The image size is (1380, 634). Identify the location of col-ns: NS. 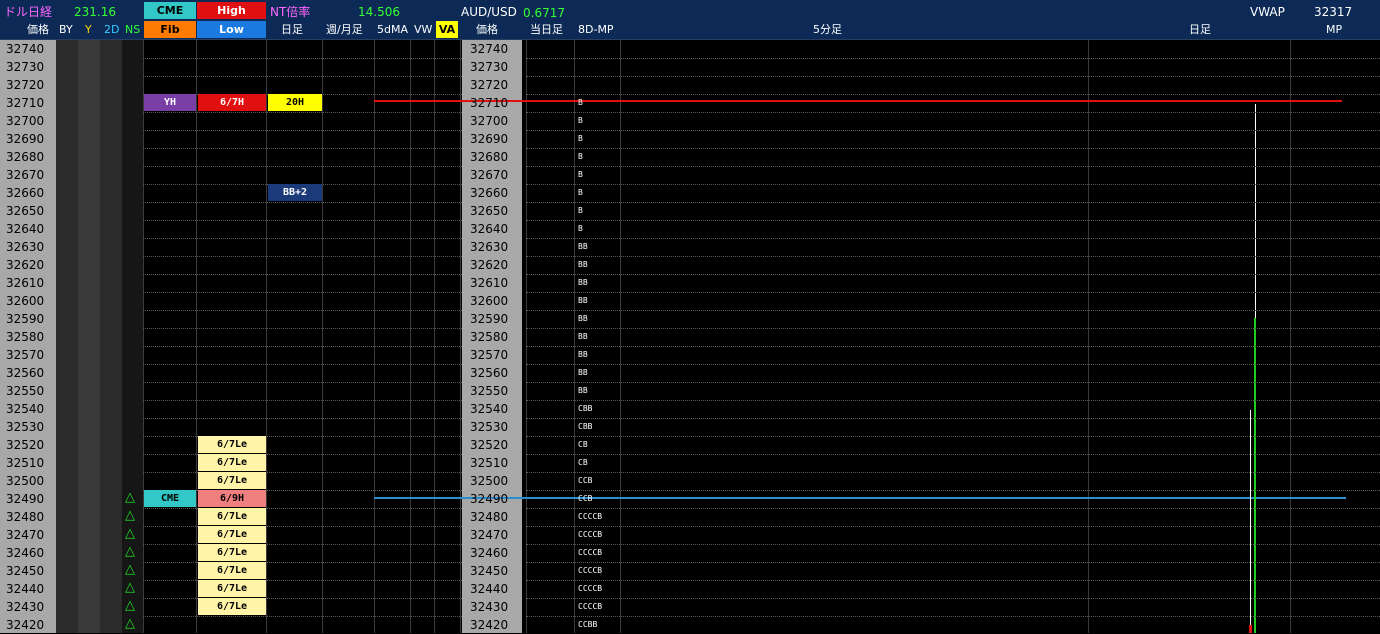
(133, 29).